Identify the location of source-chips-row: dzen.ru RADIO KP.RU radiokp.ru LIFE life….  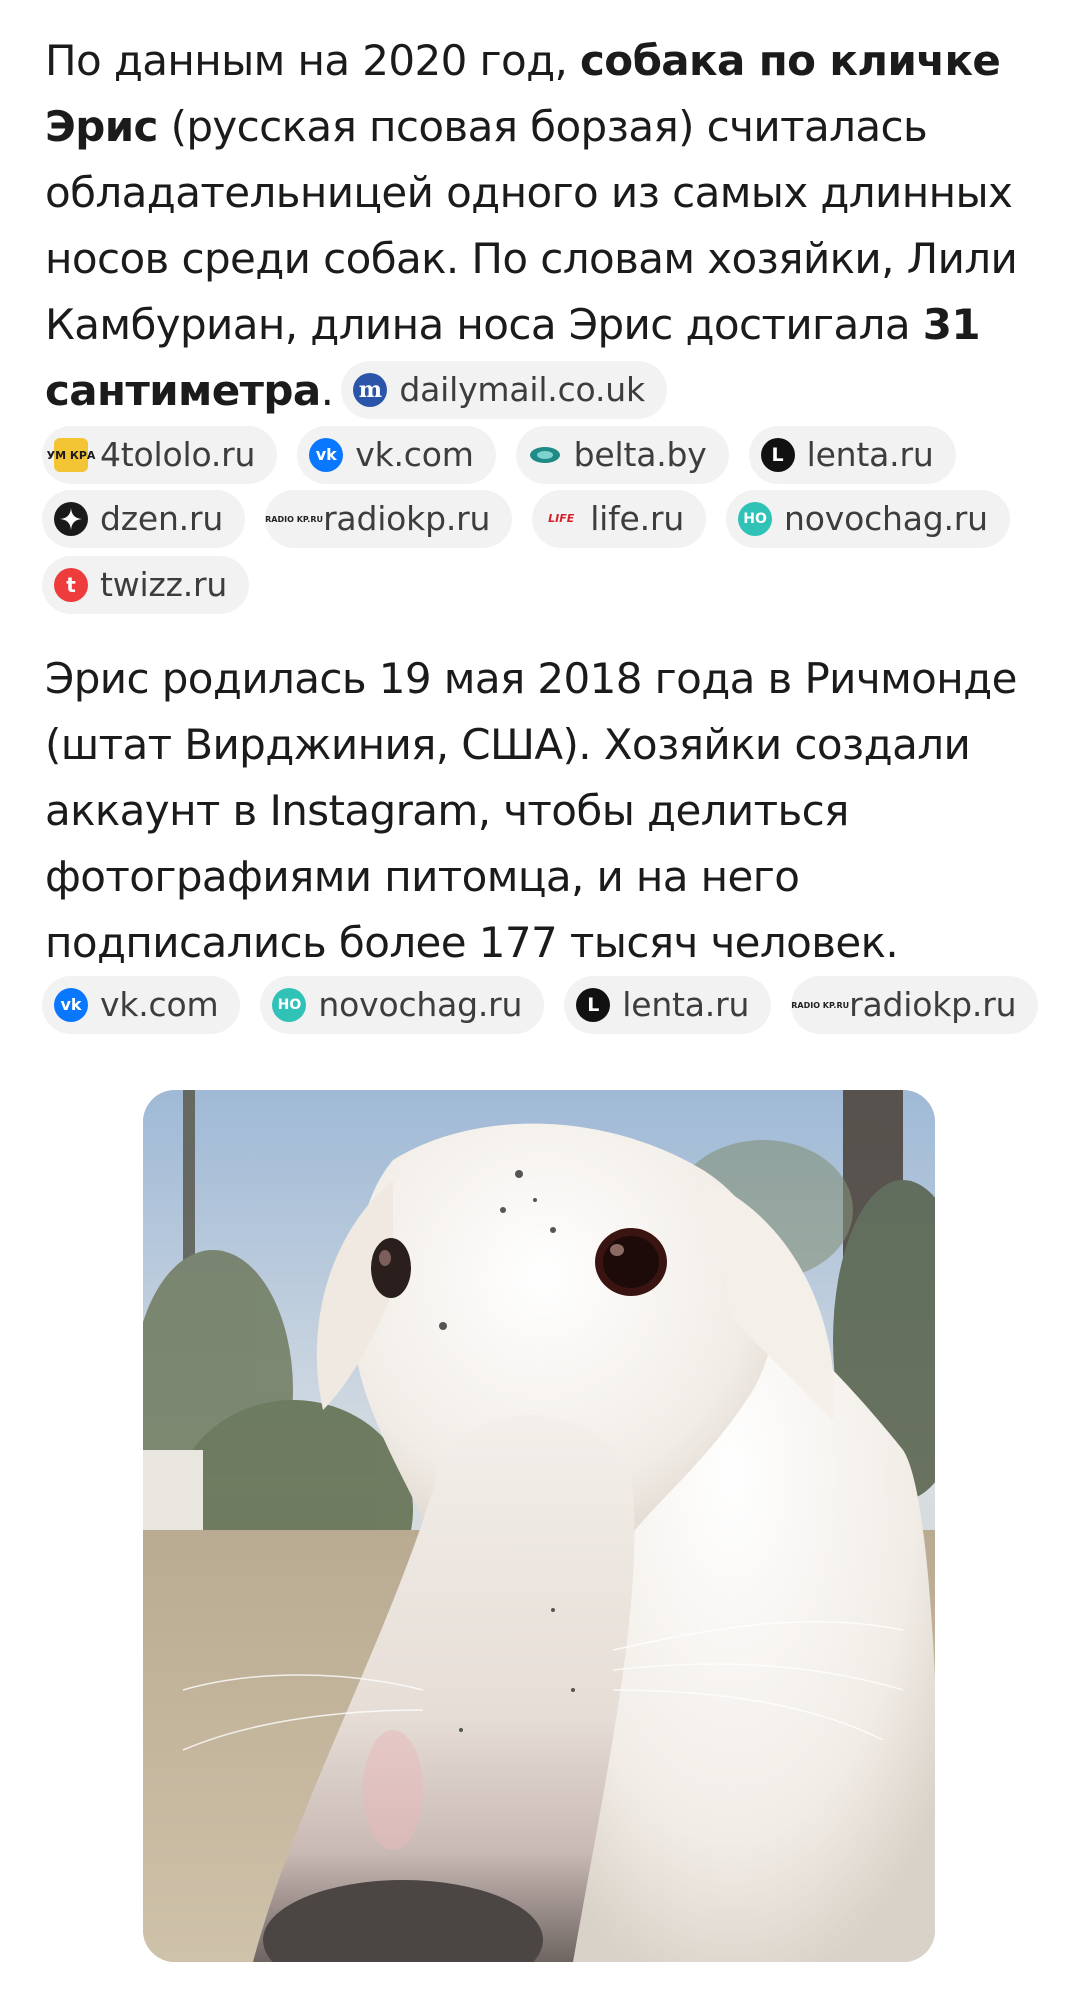
(526, 519).